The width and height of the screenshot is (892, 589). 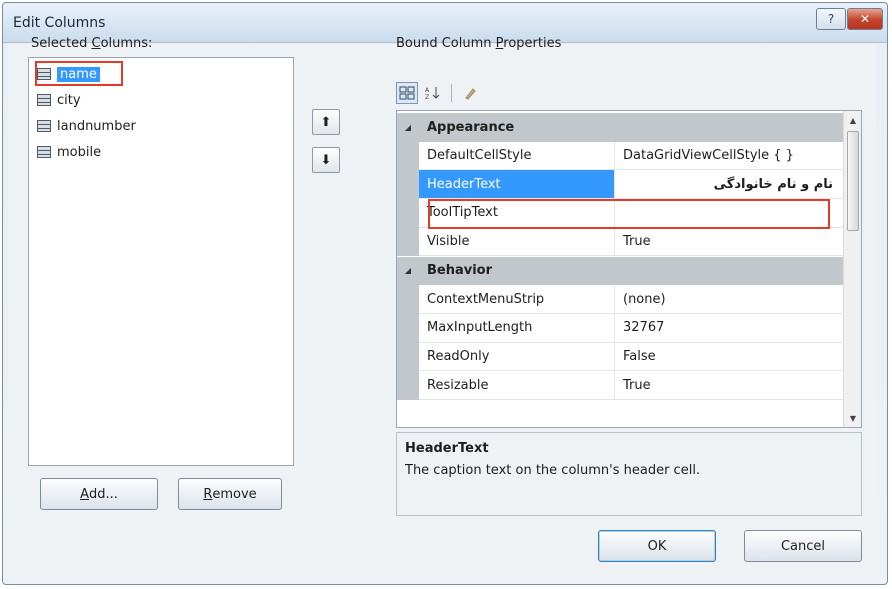 What do you see at coordinates (96, 126) in the screenshot?
I see `column-item-label: landnumber` at bounding box center [96, 126].